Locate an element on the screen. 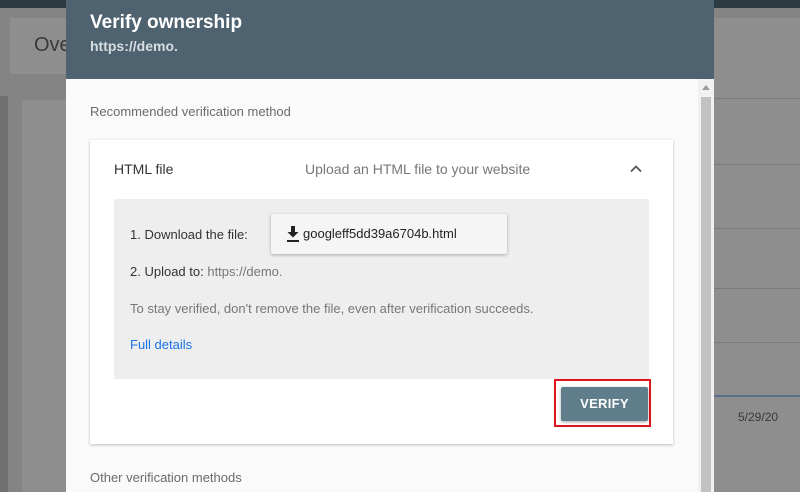 The height and width of the screenshot is (492, 800). app-content-card is located at coordinates (44, 296).